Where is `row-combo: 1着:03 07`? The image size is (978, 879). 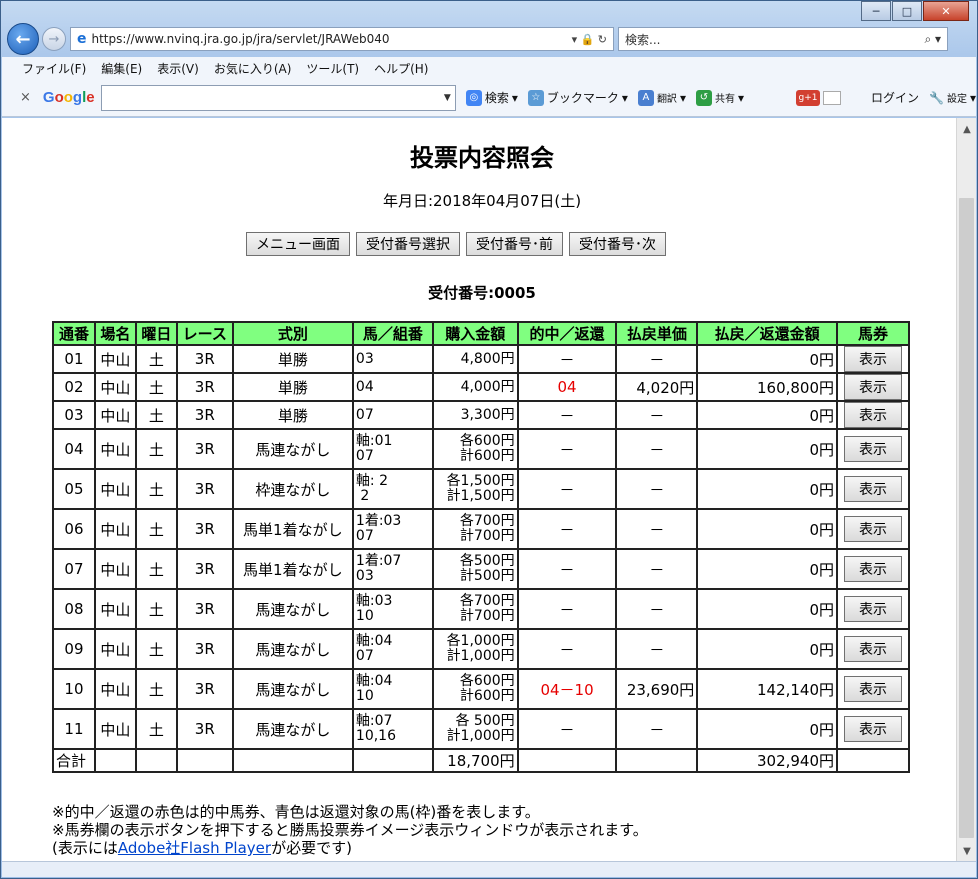
row-combo: 1着:03 07 is located at coordinates (392, 529).